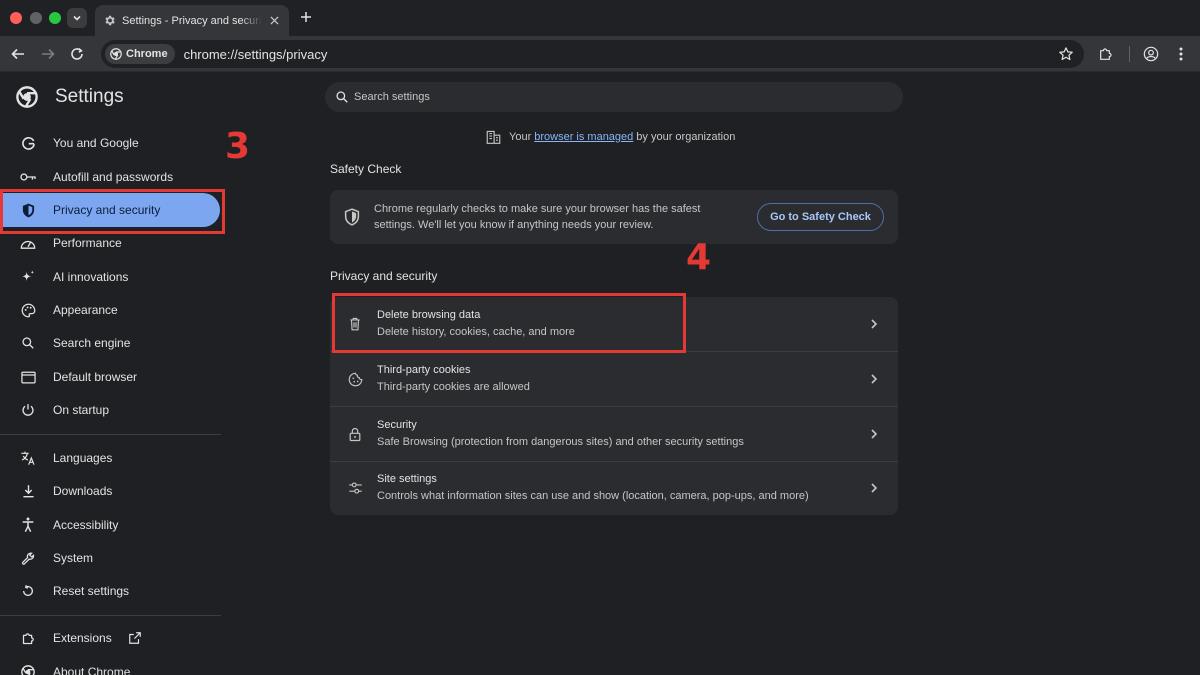 Image resolution: width=1200 pixels, height=675 pixels. I want to click on managed-prefix: Your, so click(520, 137).